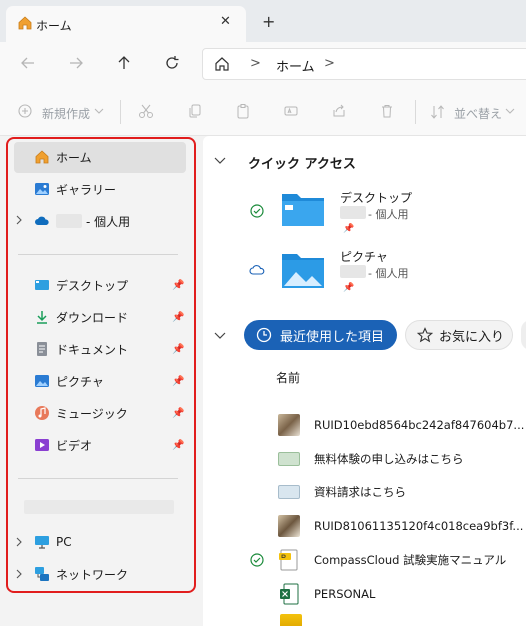 This screenshot has width=526, height=626. I want to click on breadcrumb-home: ホーム, so click(295, 65).